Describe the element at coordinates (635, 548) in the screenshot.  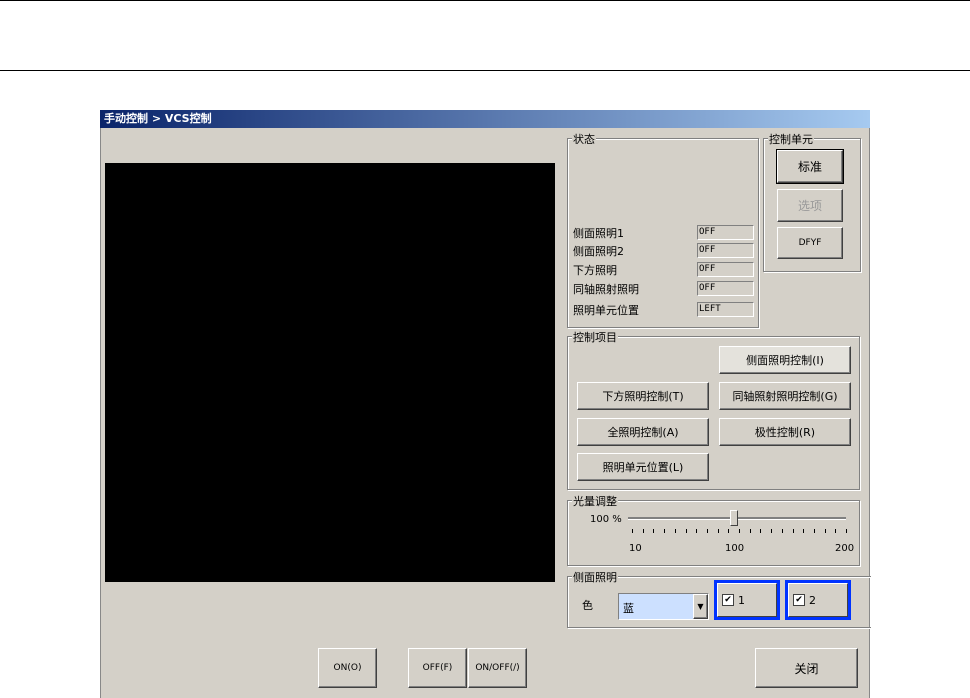
I see `slider-min-label: 10` at that location.